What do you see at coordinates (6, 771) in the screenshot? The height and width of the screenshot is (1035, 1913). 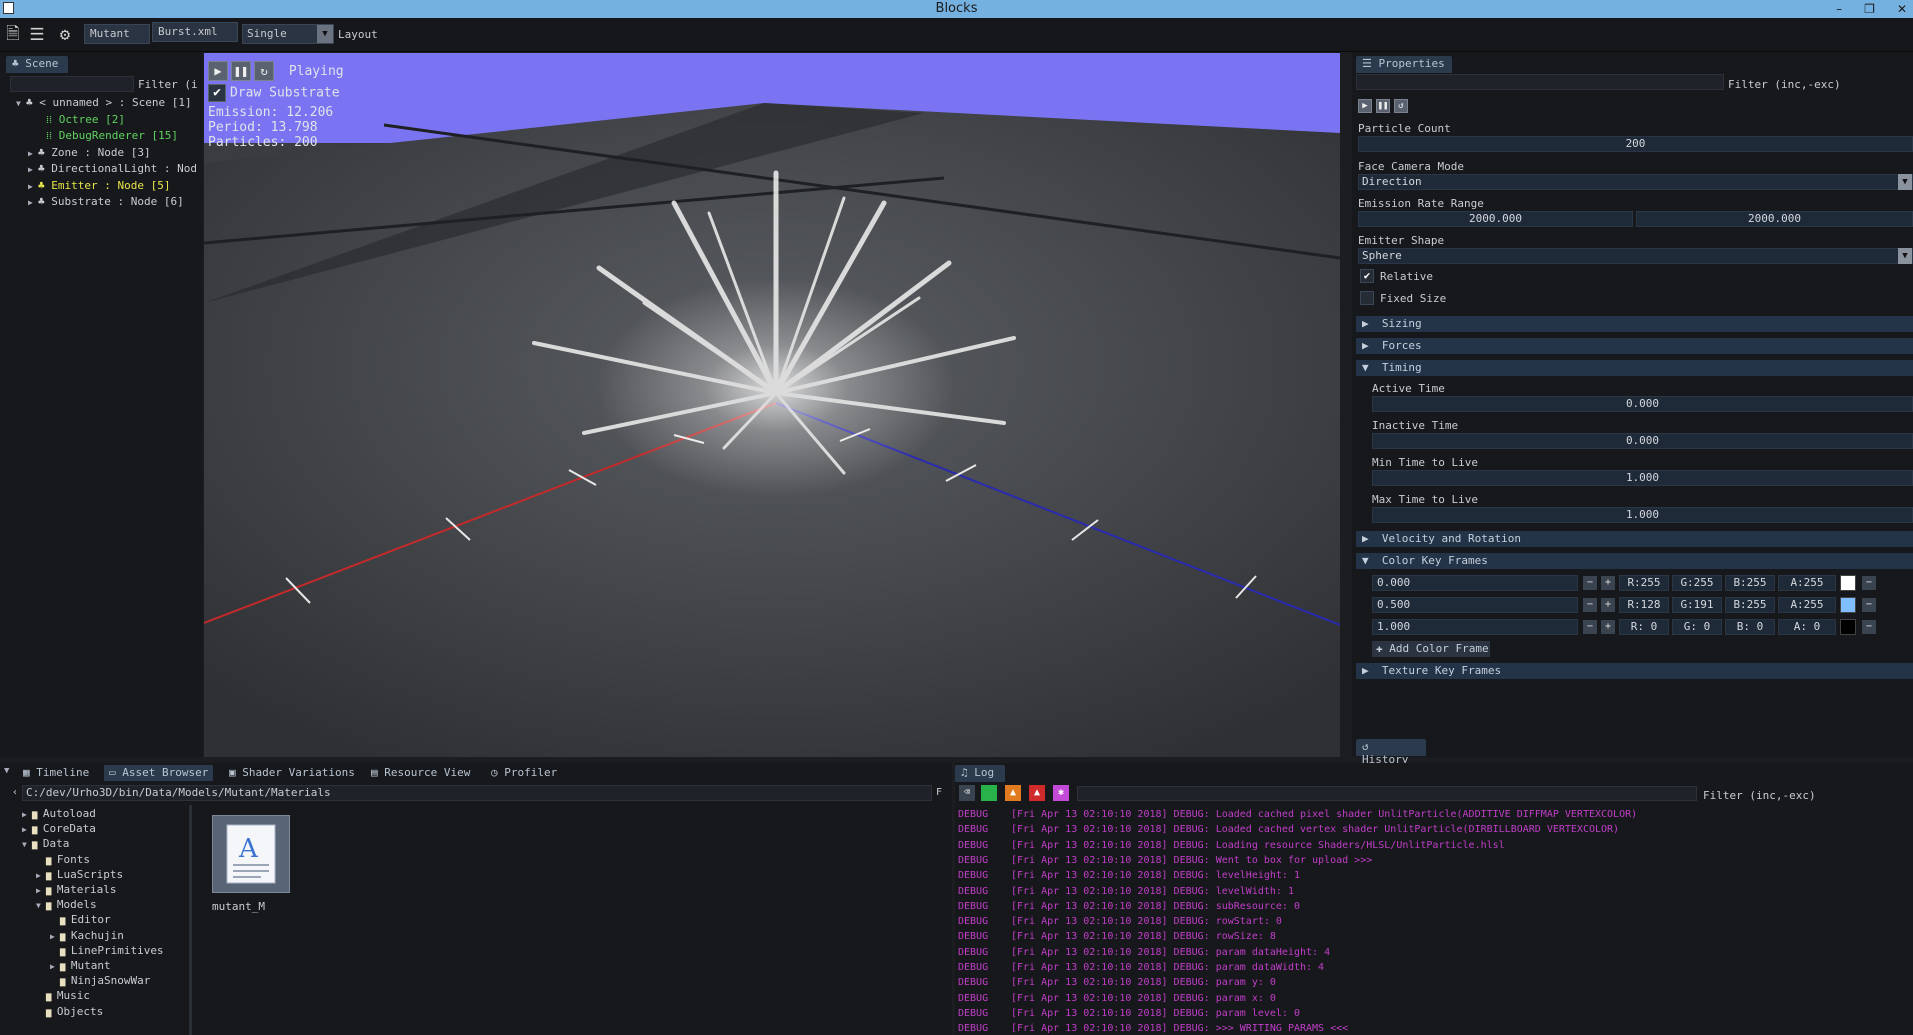 I see `collapse-icon: ▼` at bounding box center [6, 771].